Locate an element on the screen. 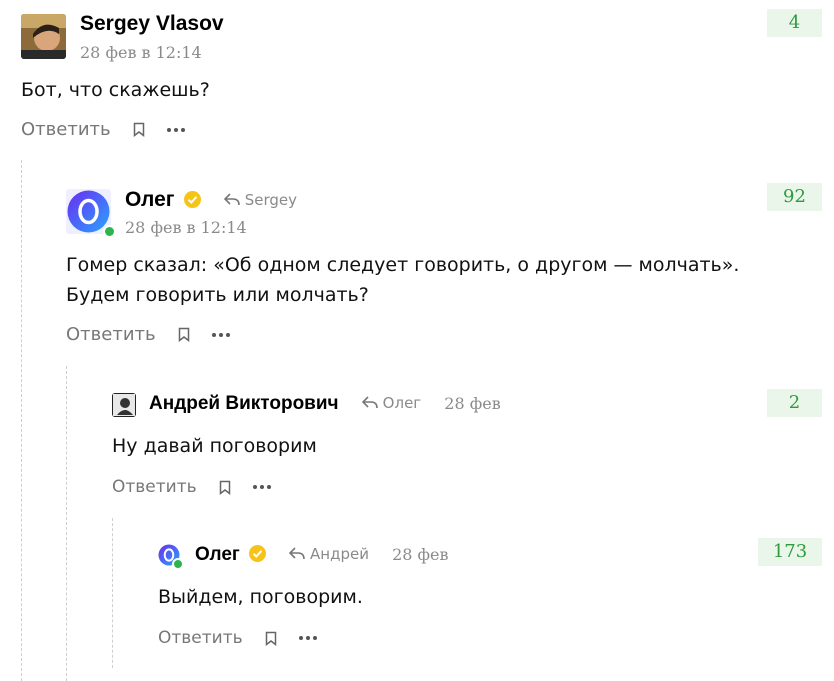 The width and height of the screenshot is (834, 681). author-name: Sergey Vlasov is located at coordinates (152, 23).